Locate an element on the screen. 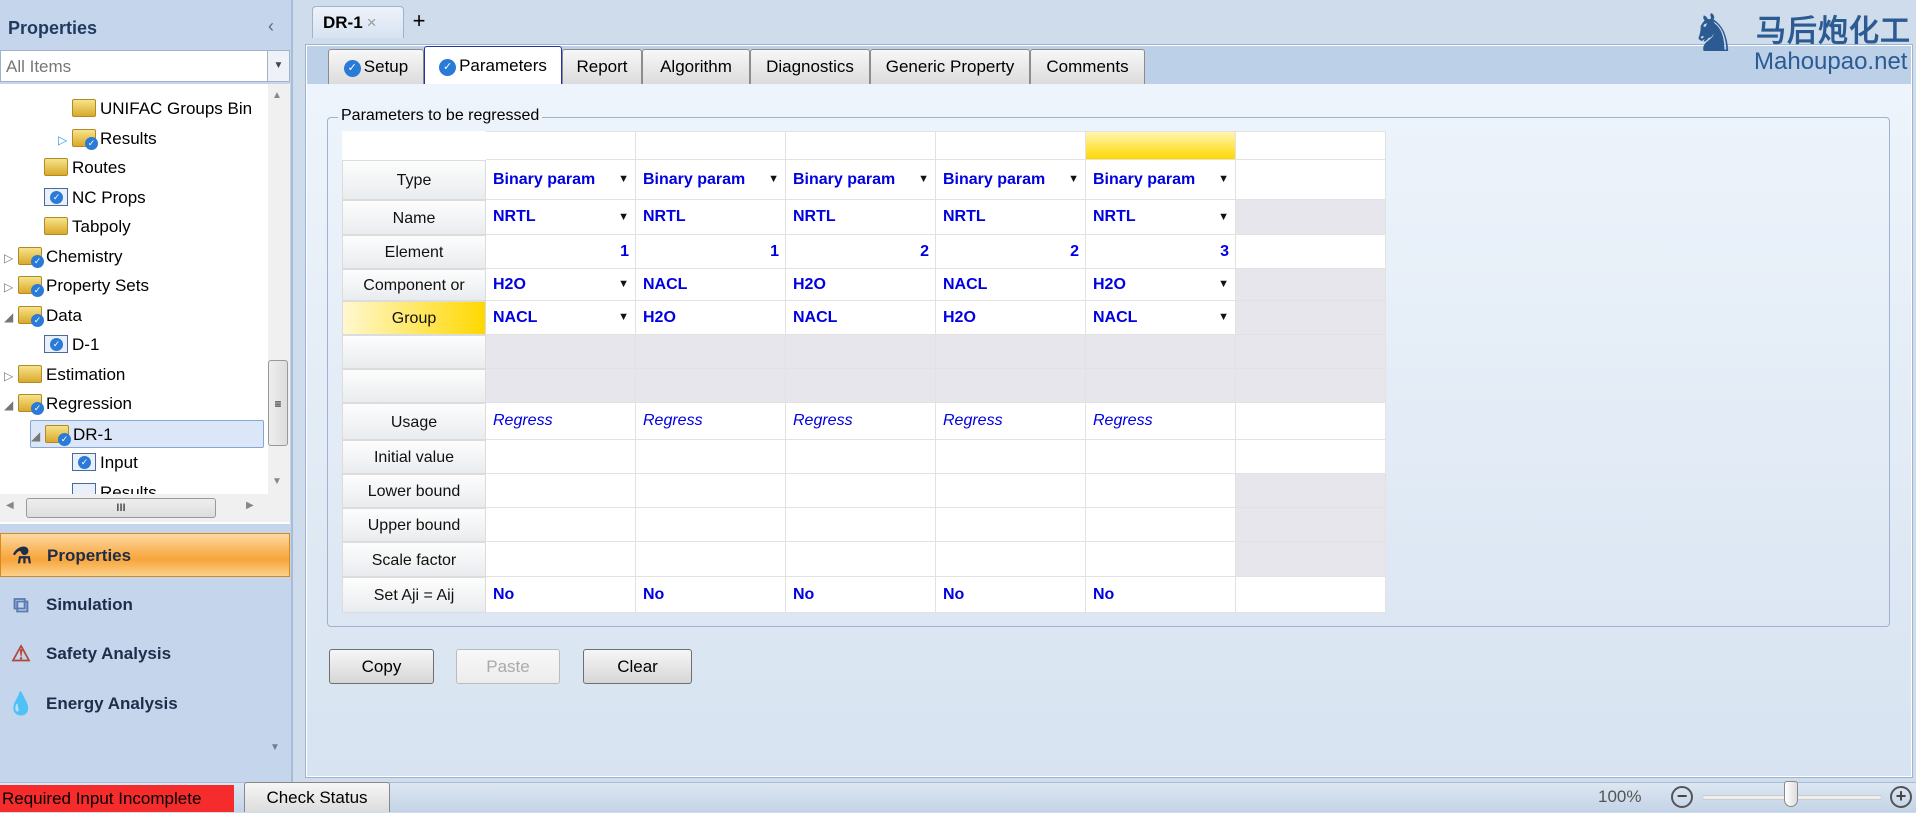 The height and width of the screenshot is (813, 1916). copy-button: Copy is located at coordinates (381, 666).